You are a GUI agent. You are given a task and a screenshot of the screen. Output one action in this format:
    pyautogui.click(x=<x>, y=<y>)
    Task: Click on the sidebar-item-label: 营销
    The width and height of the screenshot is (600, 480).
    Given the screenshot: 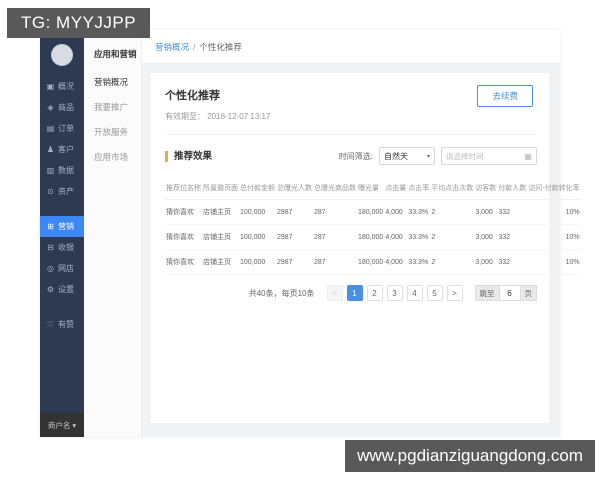 What is the action you would take?
    pyautogui.click(x=66, y=226)
    